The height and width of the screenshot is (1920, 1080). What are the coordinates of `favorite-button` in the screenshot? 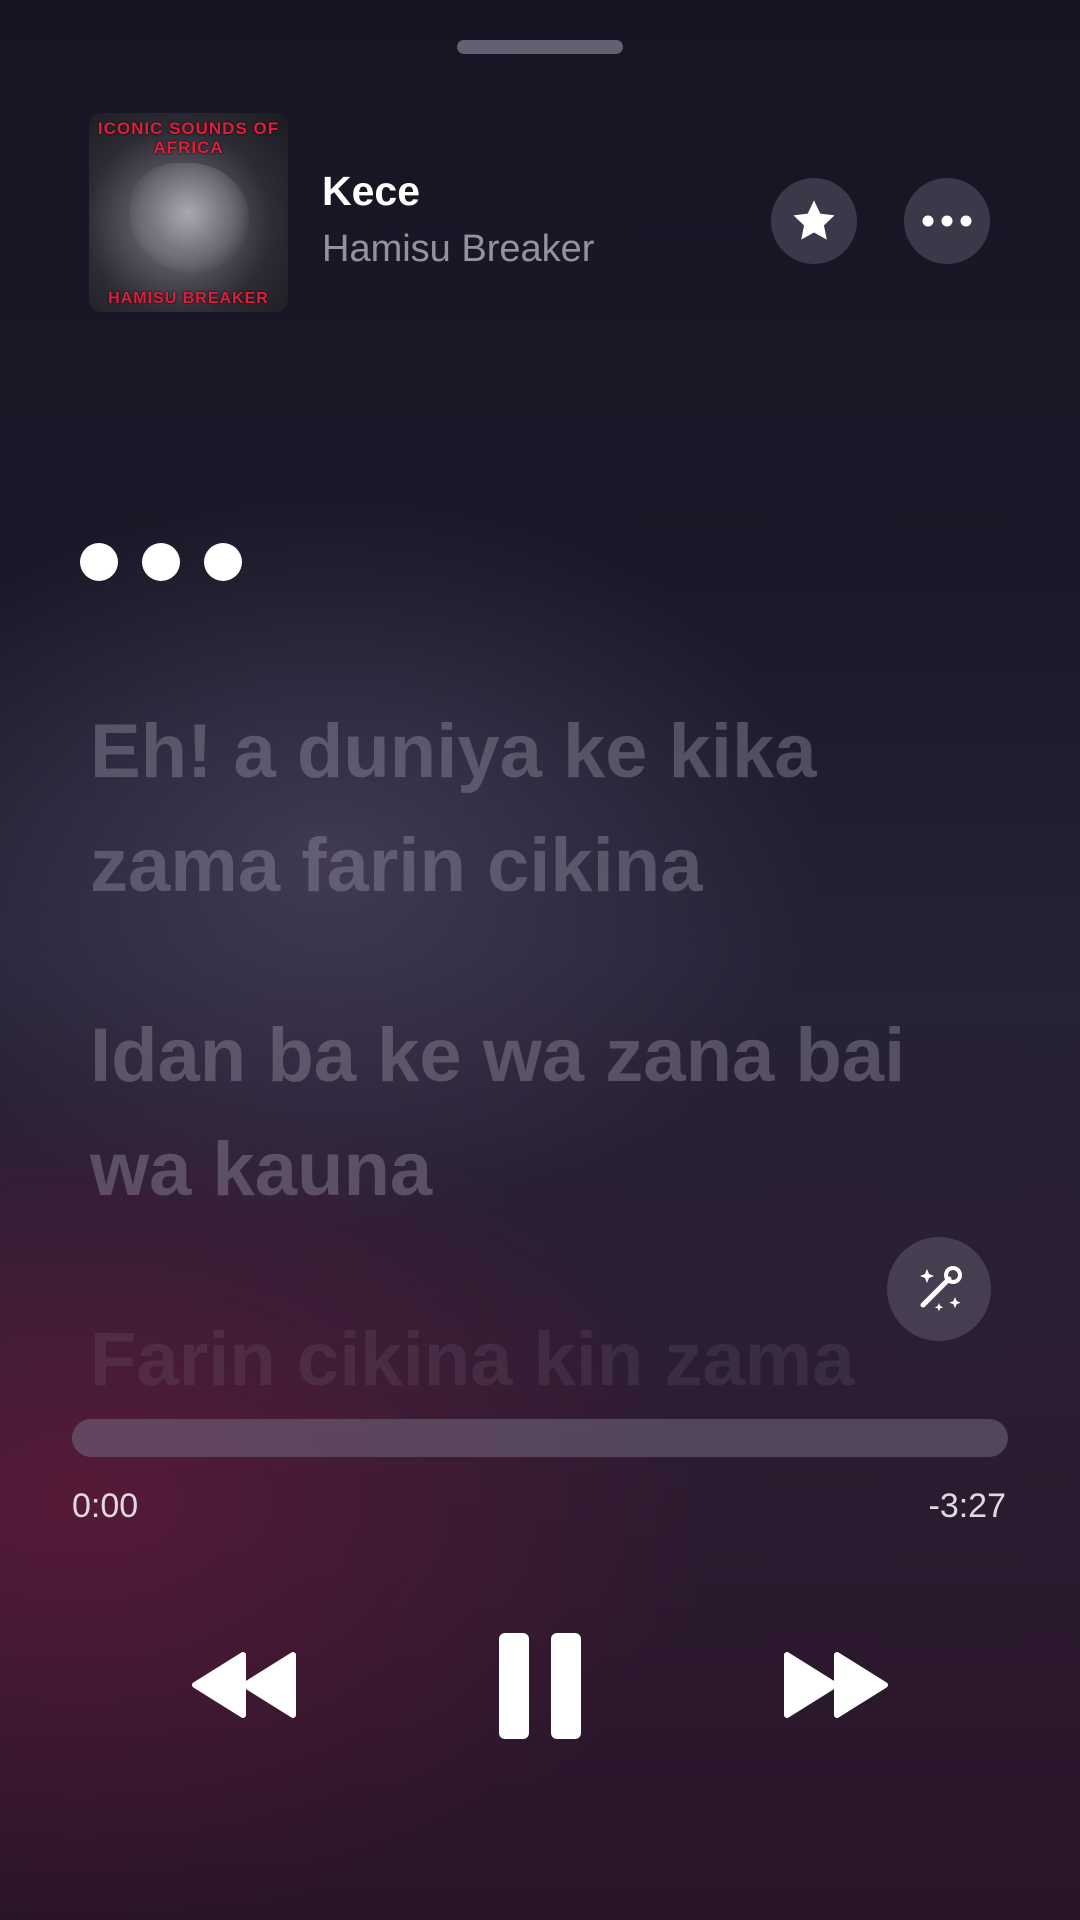 It's located at (814, 221).